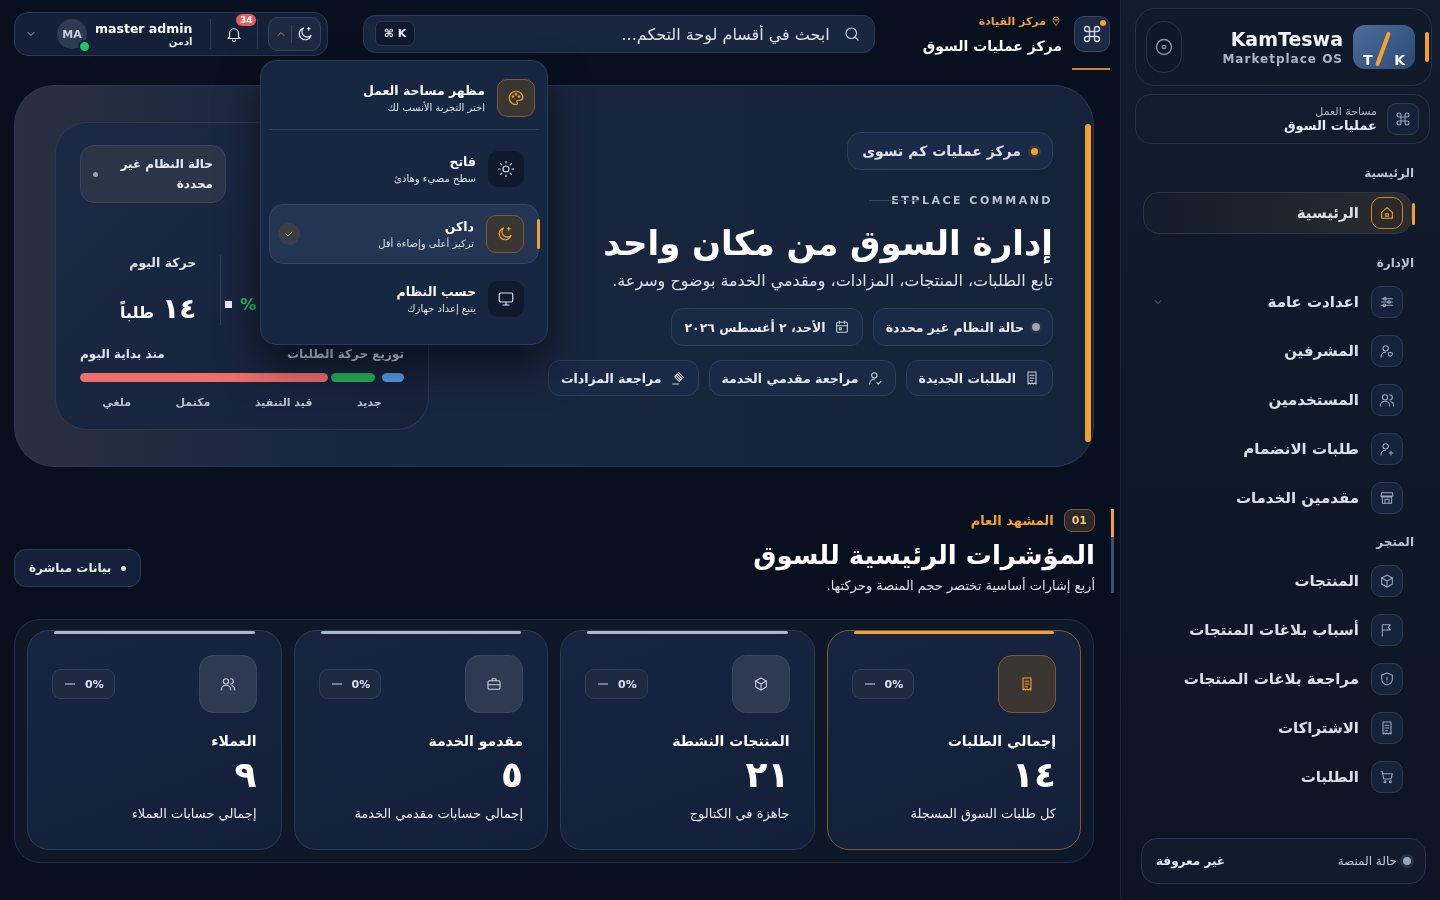 The height and width of the screenshot is (900, 1440). I want to click on briefcase-icon, so click(494, 684).